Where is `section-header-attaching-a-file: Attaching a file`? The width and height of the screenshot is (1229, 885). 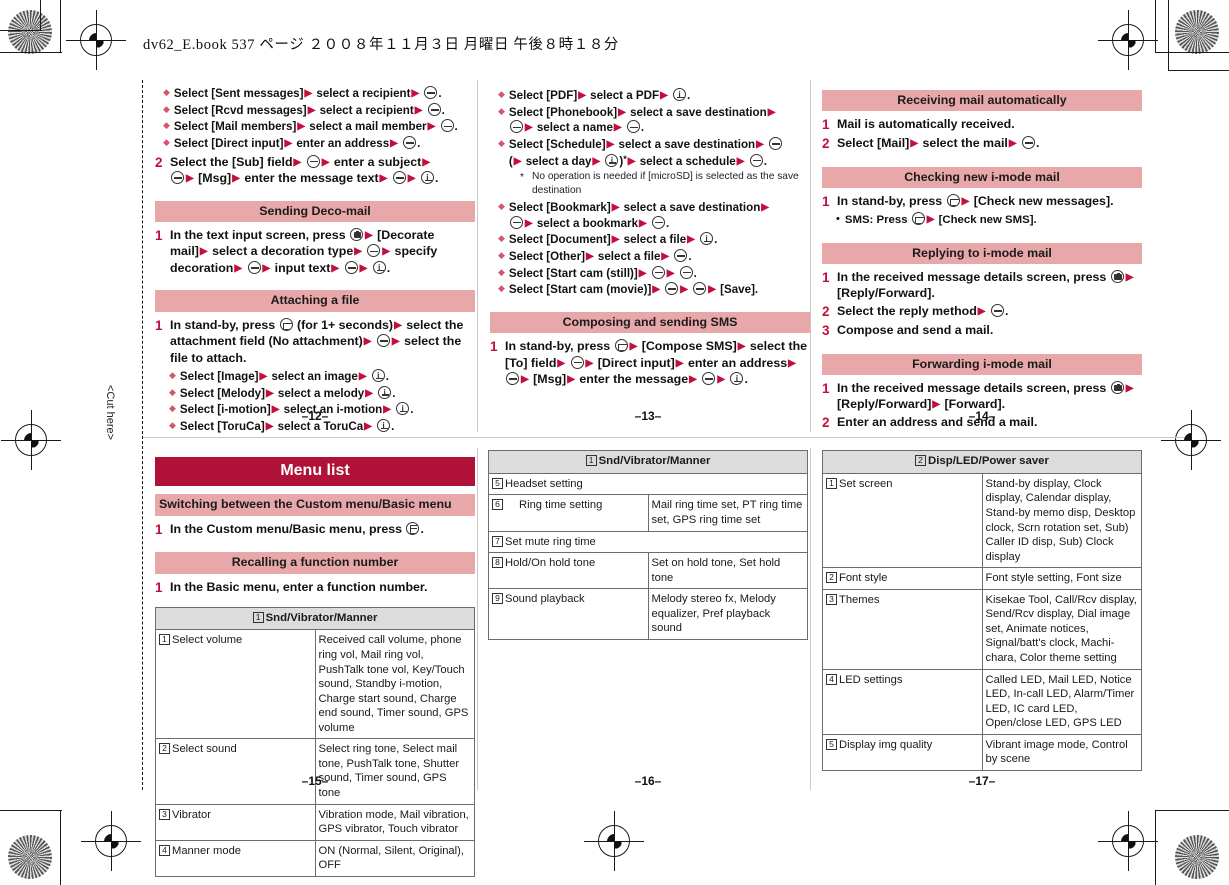
section-header-attaching-a-file: Attaching a file is located at coordinates (315, 301).